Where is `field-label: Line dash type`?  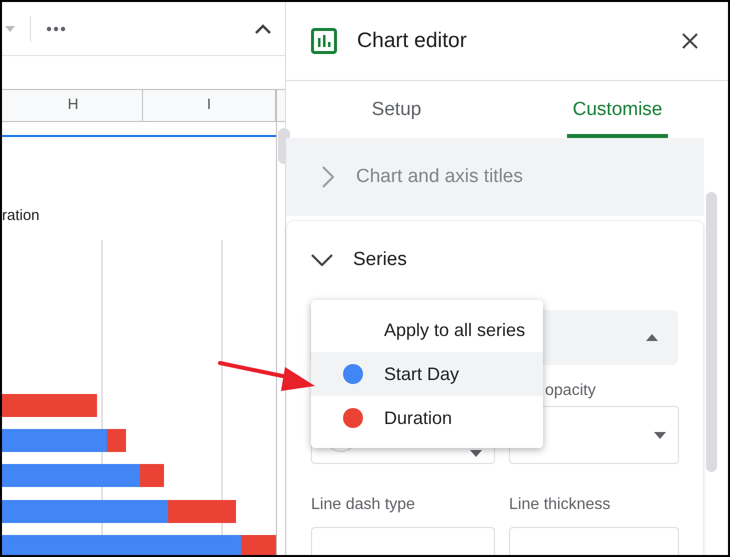
field-label: Line dash type is located at coordinates (363, 505).